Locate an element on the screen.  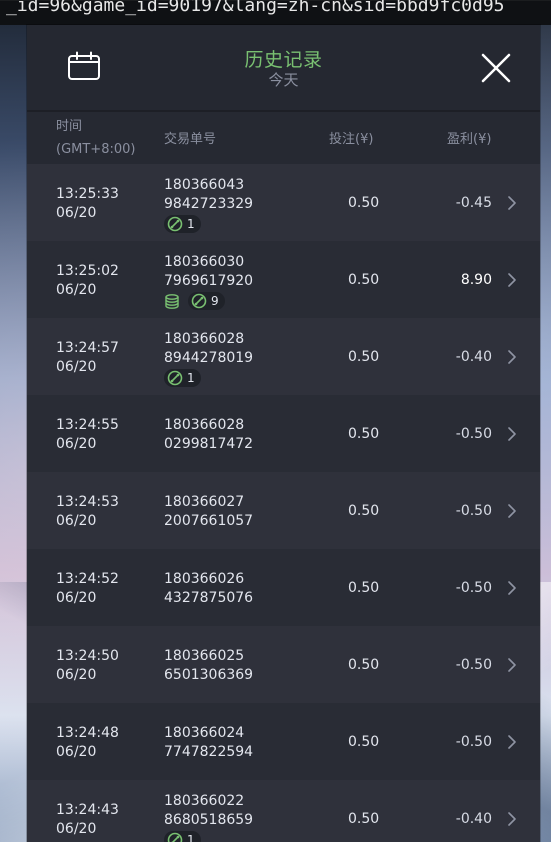
table-header: 时间 (GMT+8:00) 交易单号 投注(¥) 盈利(¥) is located at coordinates (283, 138).